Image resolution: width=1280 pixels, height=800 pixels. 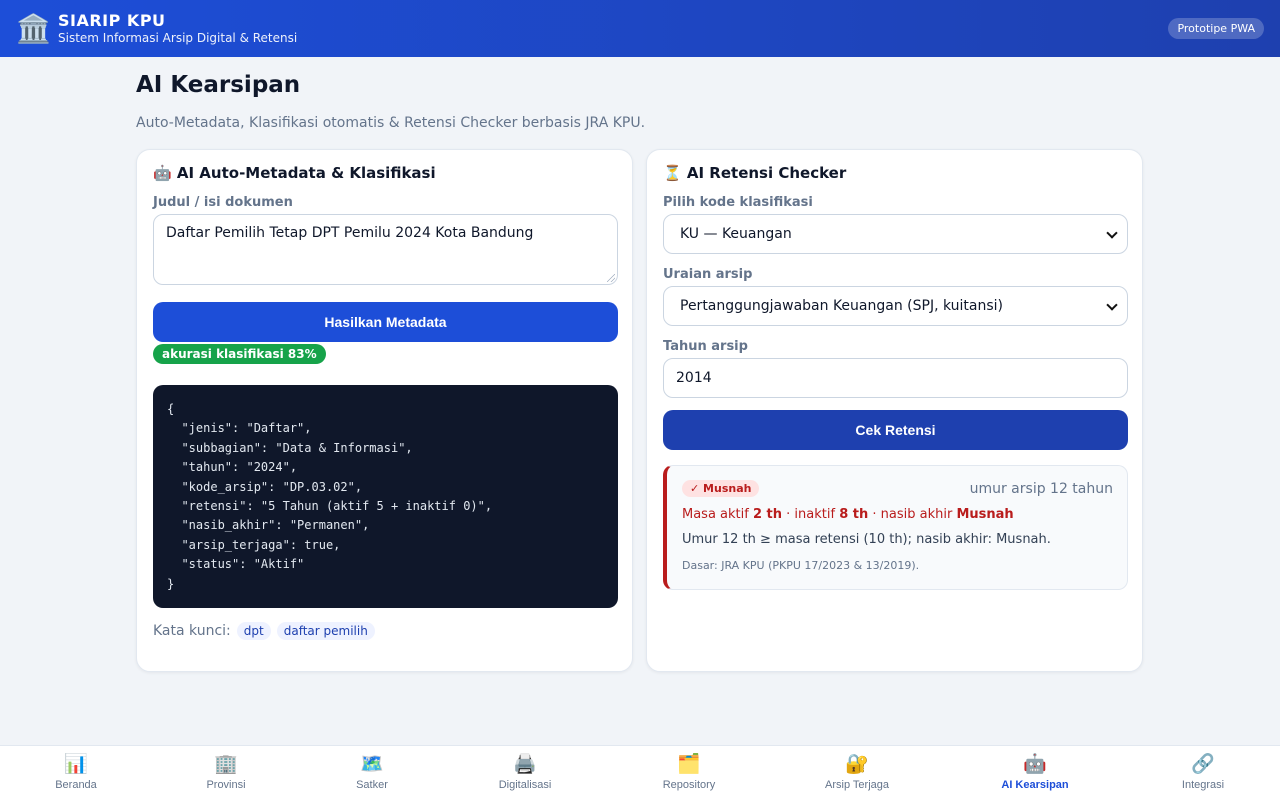 What do you see at coordinates (239, 354) in the screenshot?
I see `accuracy-badge: akurasi klasifikasi 83%` at bounding box center [239, 354].